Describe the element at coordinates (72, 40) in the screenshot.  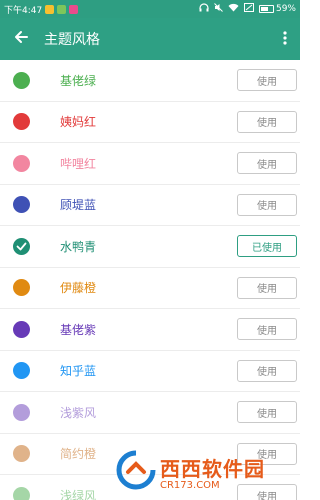
I see `page-title: 主题风格` at that location.